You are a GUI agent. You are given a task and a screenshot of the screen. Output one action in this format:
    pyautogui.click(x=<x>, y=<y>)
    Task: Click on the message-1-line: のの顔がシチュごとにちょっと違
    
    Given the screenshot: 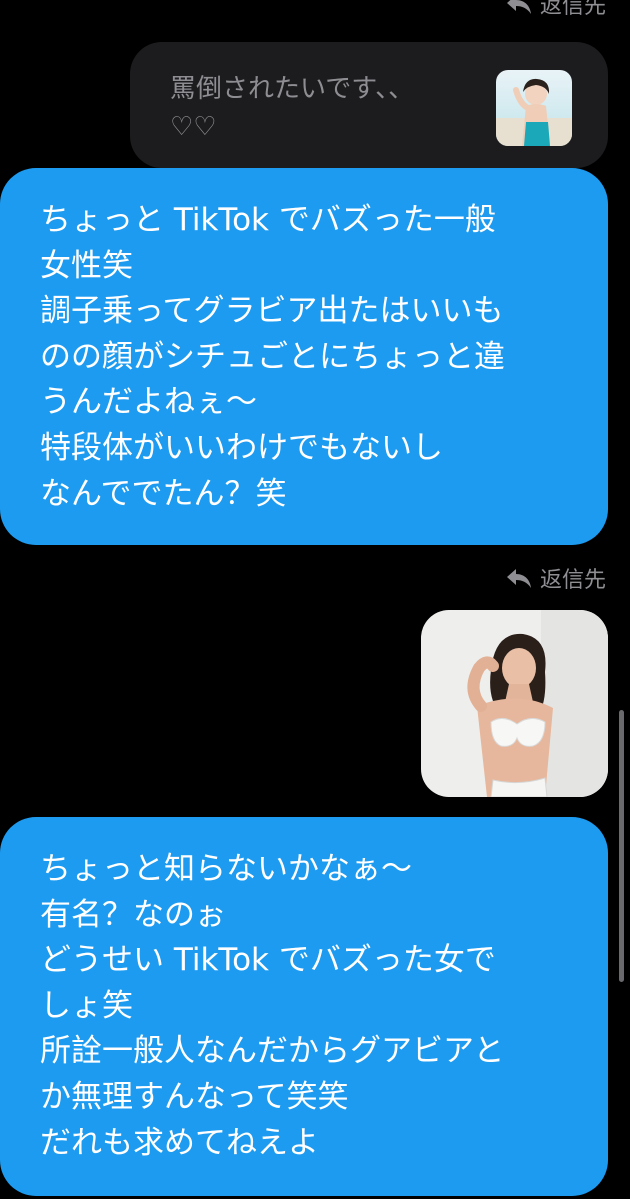 What is the action you would take?
    pyautogui.click(x=272, y=356)
    